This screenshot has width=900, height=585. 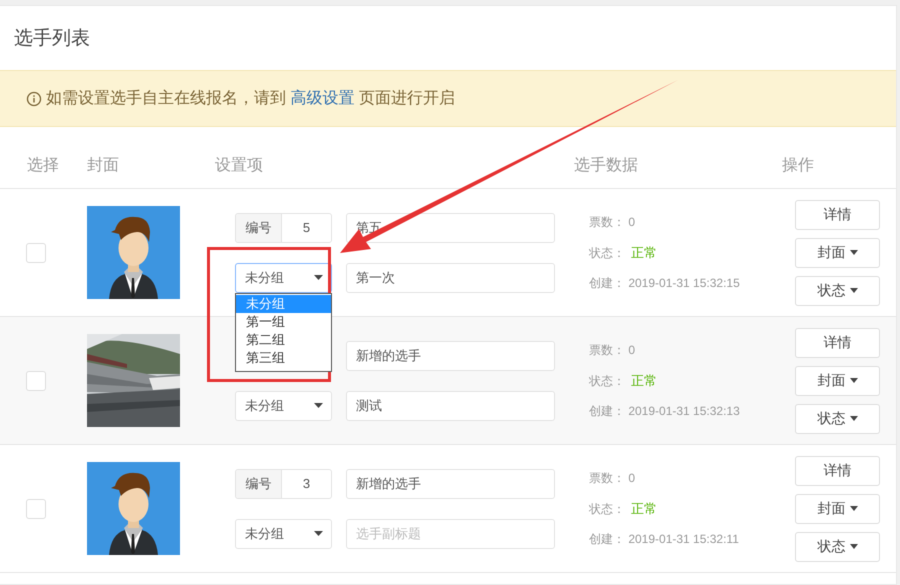 What do you see at coordinates (283, 483) in the screenshot?
I see `number-field: 编号 3` at bounding box center [283, 483].